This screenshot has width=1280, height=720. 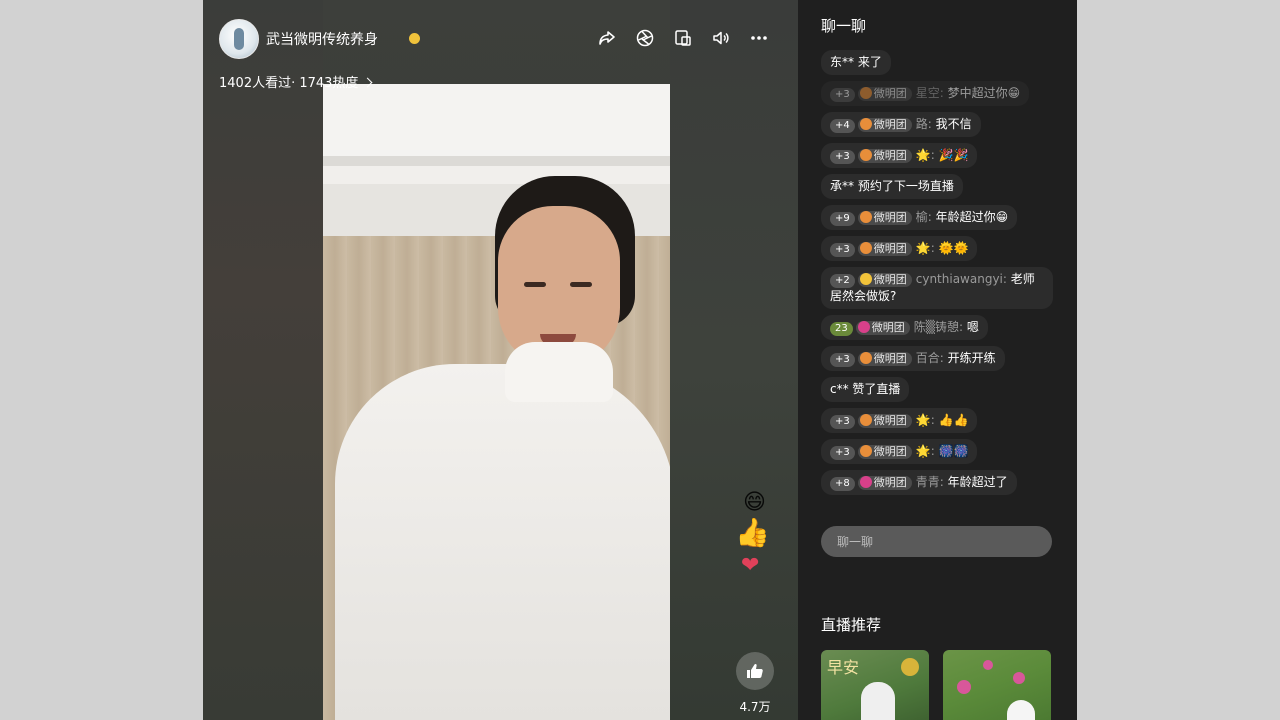 I want to click on system-message: c** 赞了直播, so click(x=865, y=389).